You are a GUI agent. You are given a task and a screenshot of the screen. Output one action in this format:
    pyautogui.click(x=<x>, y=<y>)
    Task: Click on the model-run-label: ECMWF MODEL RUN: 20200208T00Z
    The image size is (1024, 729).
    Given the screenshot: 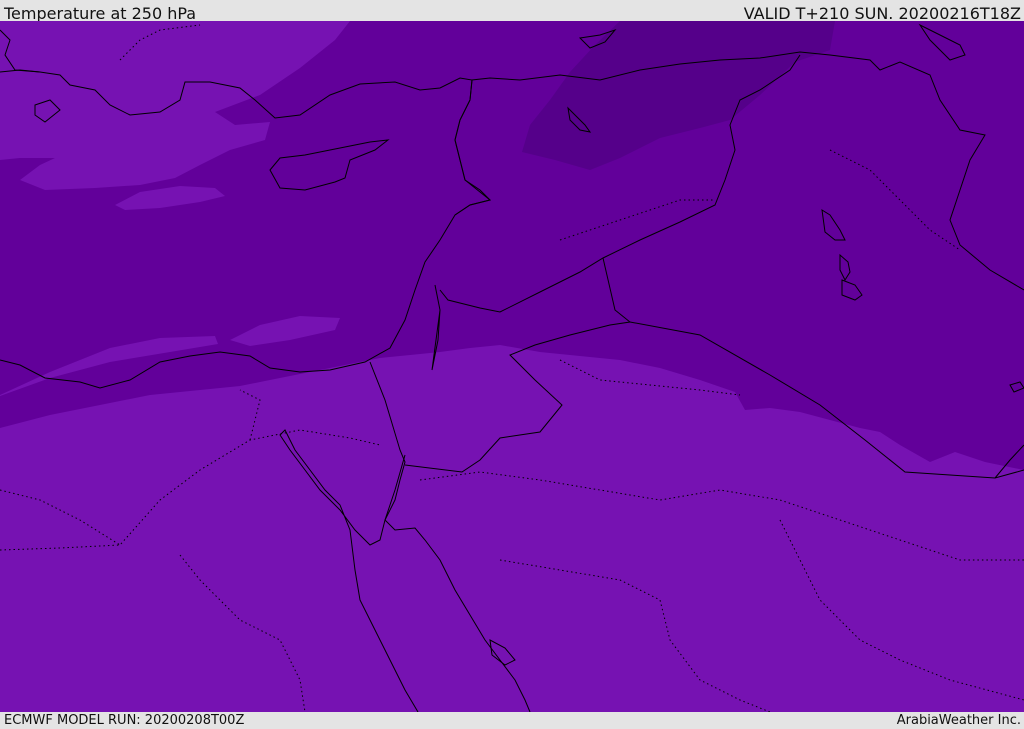 What is the action you would take?
    pyautogui.click(x=124, y=720)
    